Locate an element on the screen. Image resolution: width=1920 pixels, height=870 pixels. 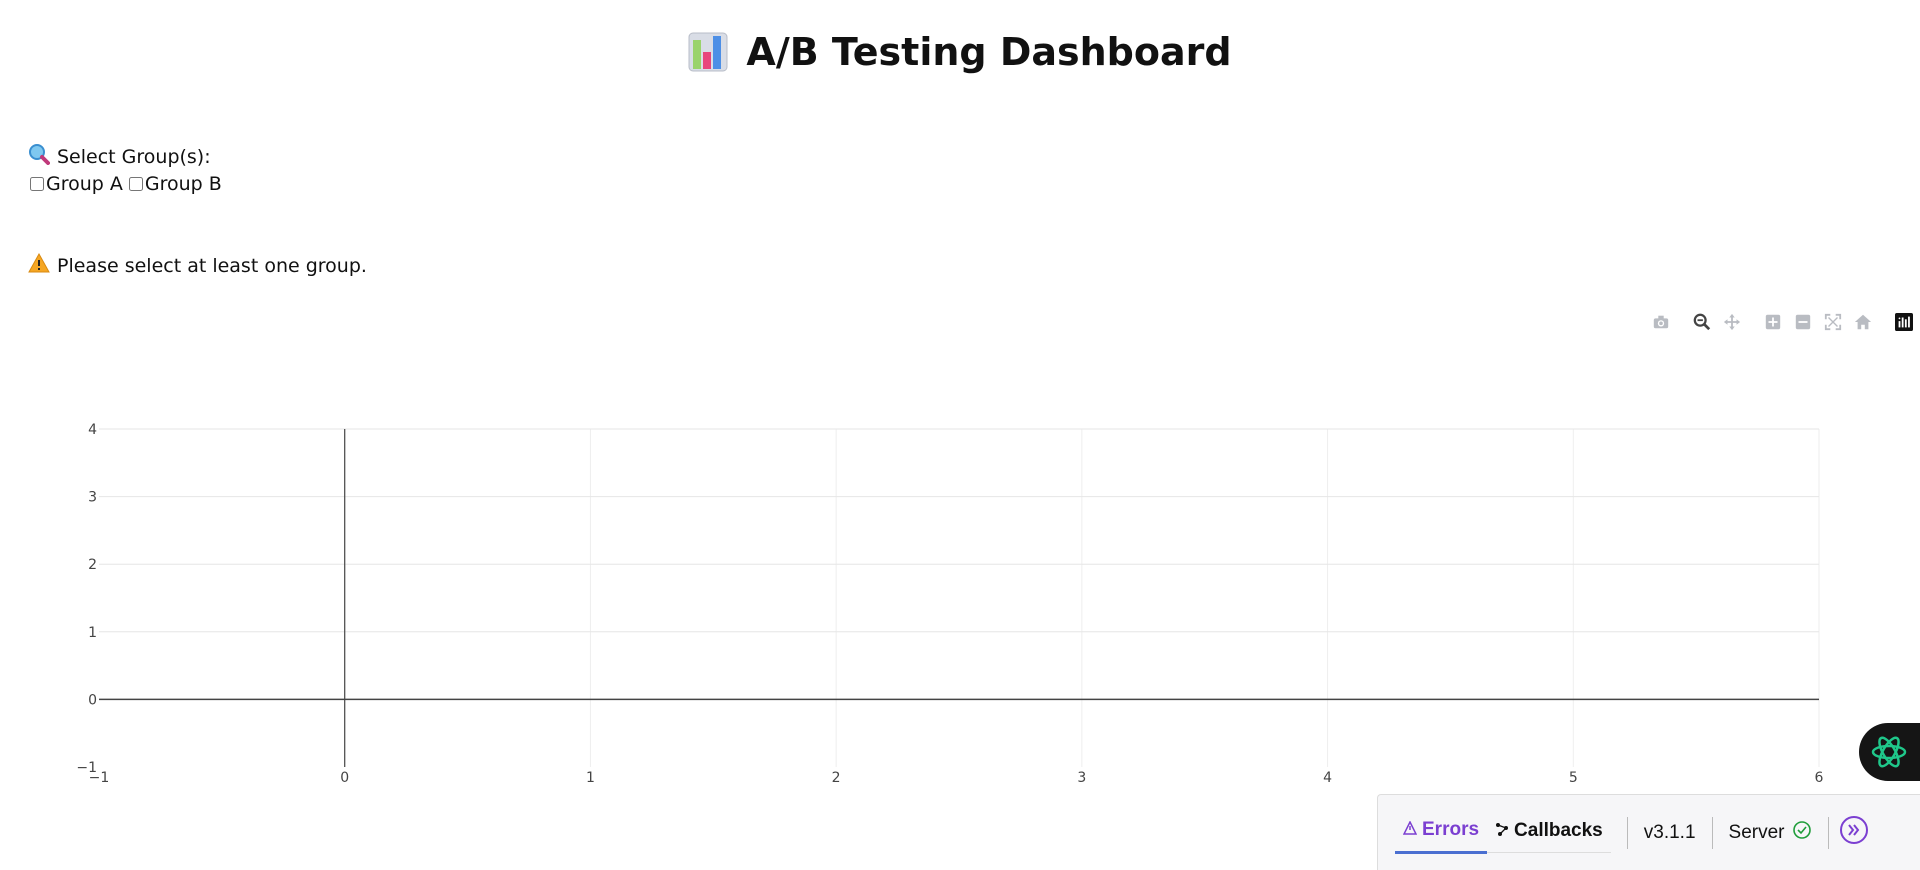
autoscale-icon is located at coordinates (1833, 322).